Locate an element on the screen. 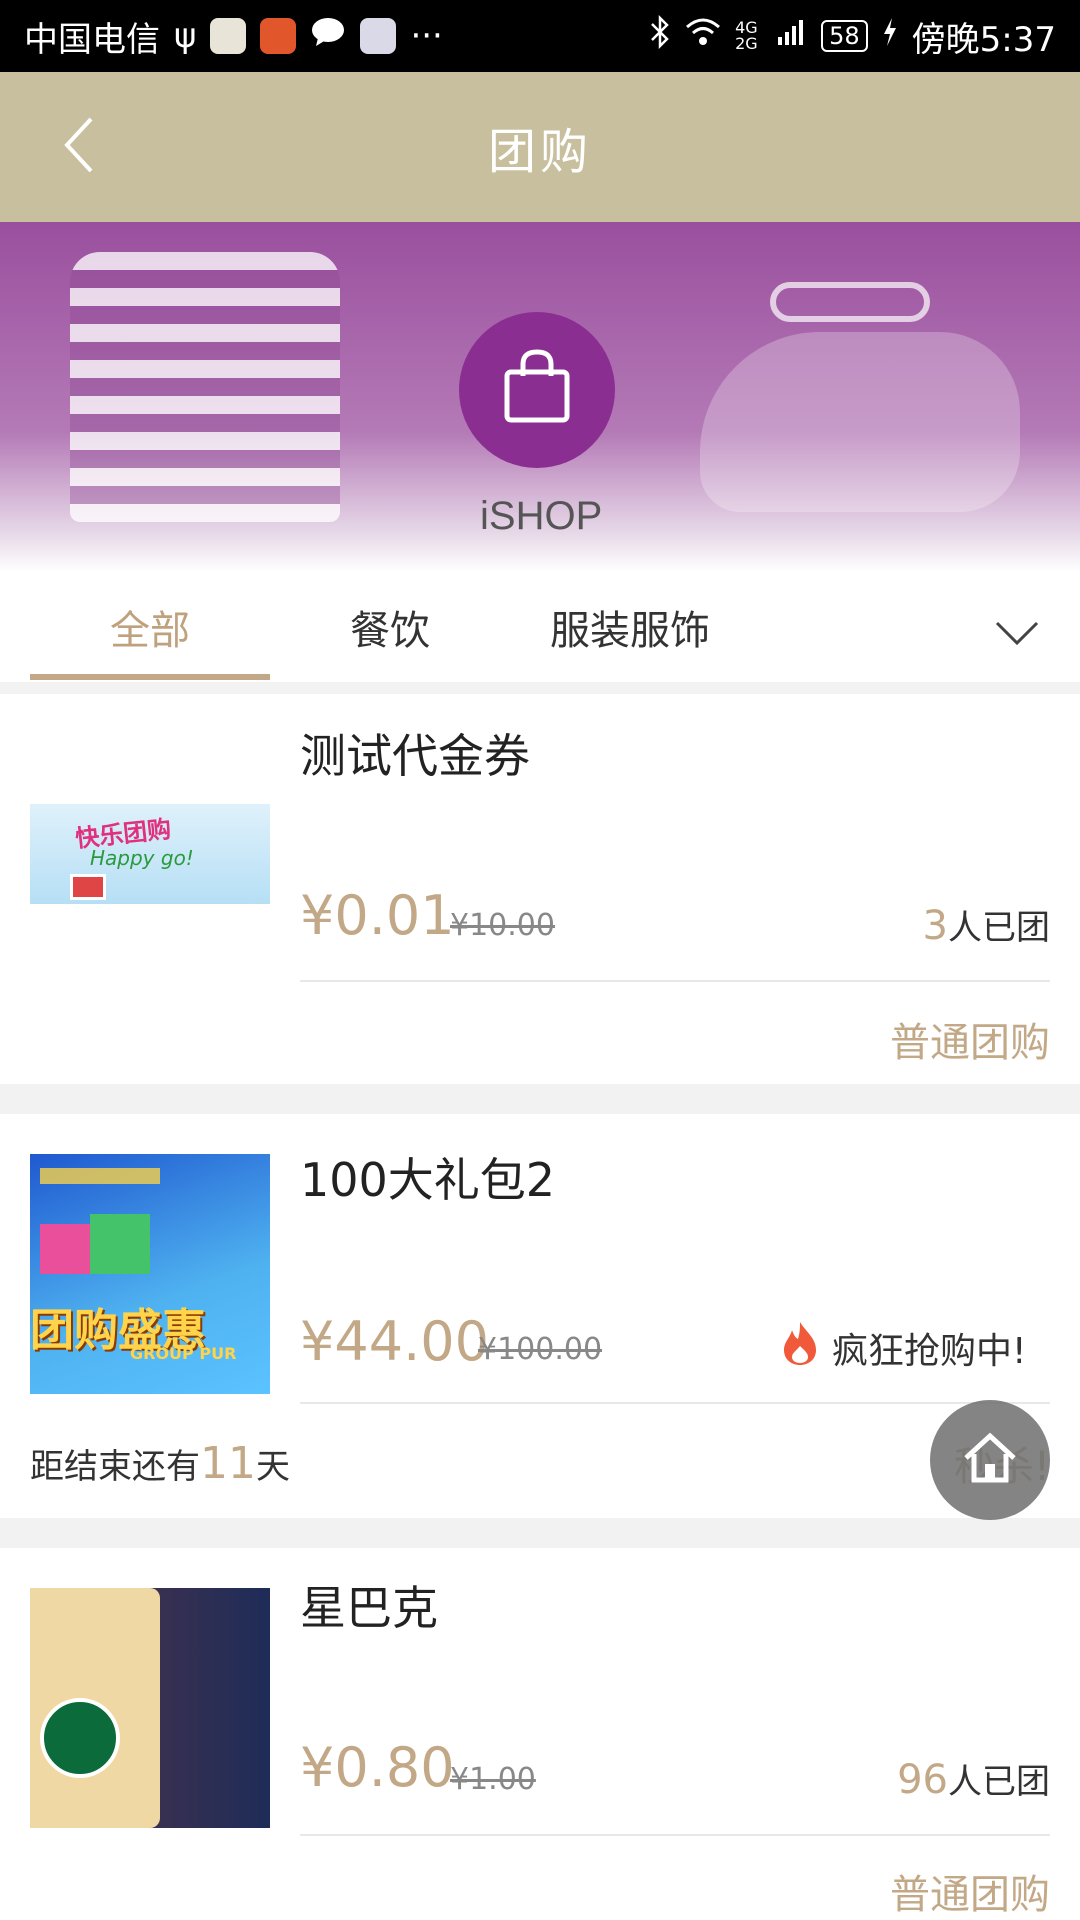  carrier-label: 中国电信 is located at coordinates (92, 39).